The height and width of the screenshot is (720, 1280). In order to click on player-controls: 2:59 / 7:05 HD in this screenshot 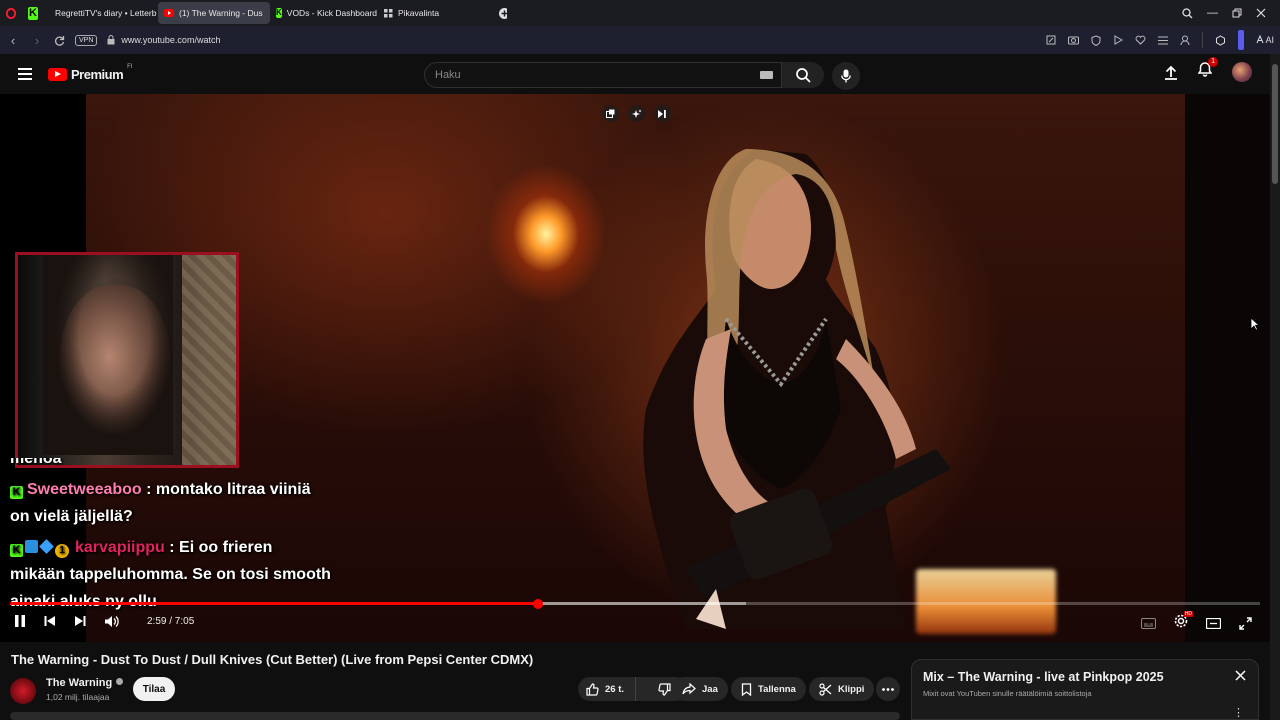, I will do `click(635, 623)`.